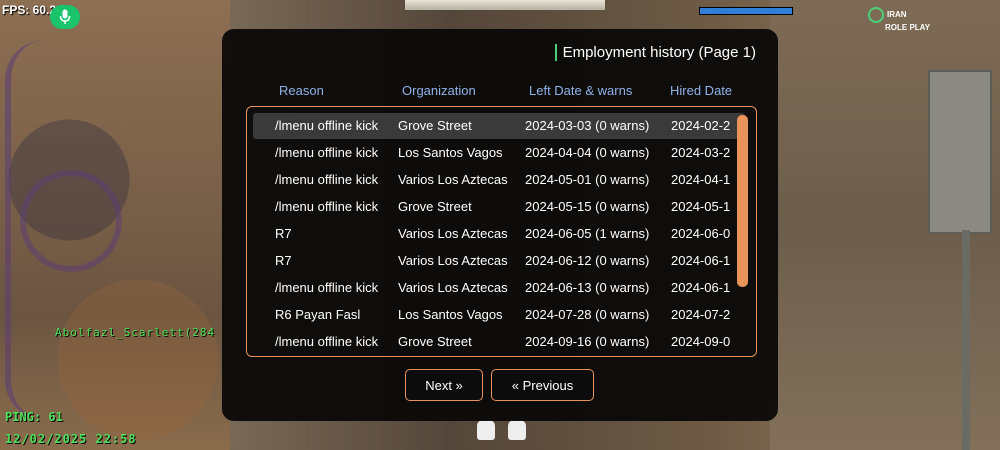 This screenshot has width=1000, height=450. Describe the element at coordinates (502, 430) in the screenshot. I see `player-feet` at that location.